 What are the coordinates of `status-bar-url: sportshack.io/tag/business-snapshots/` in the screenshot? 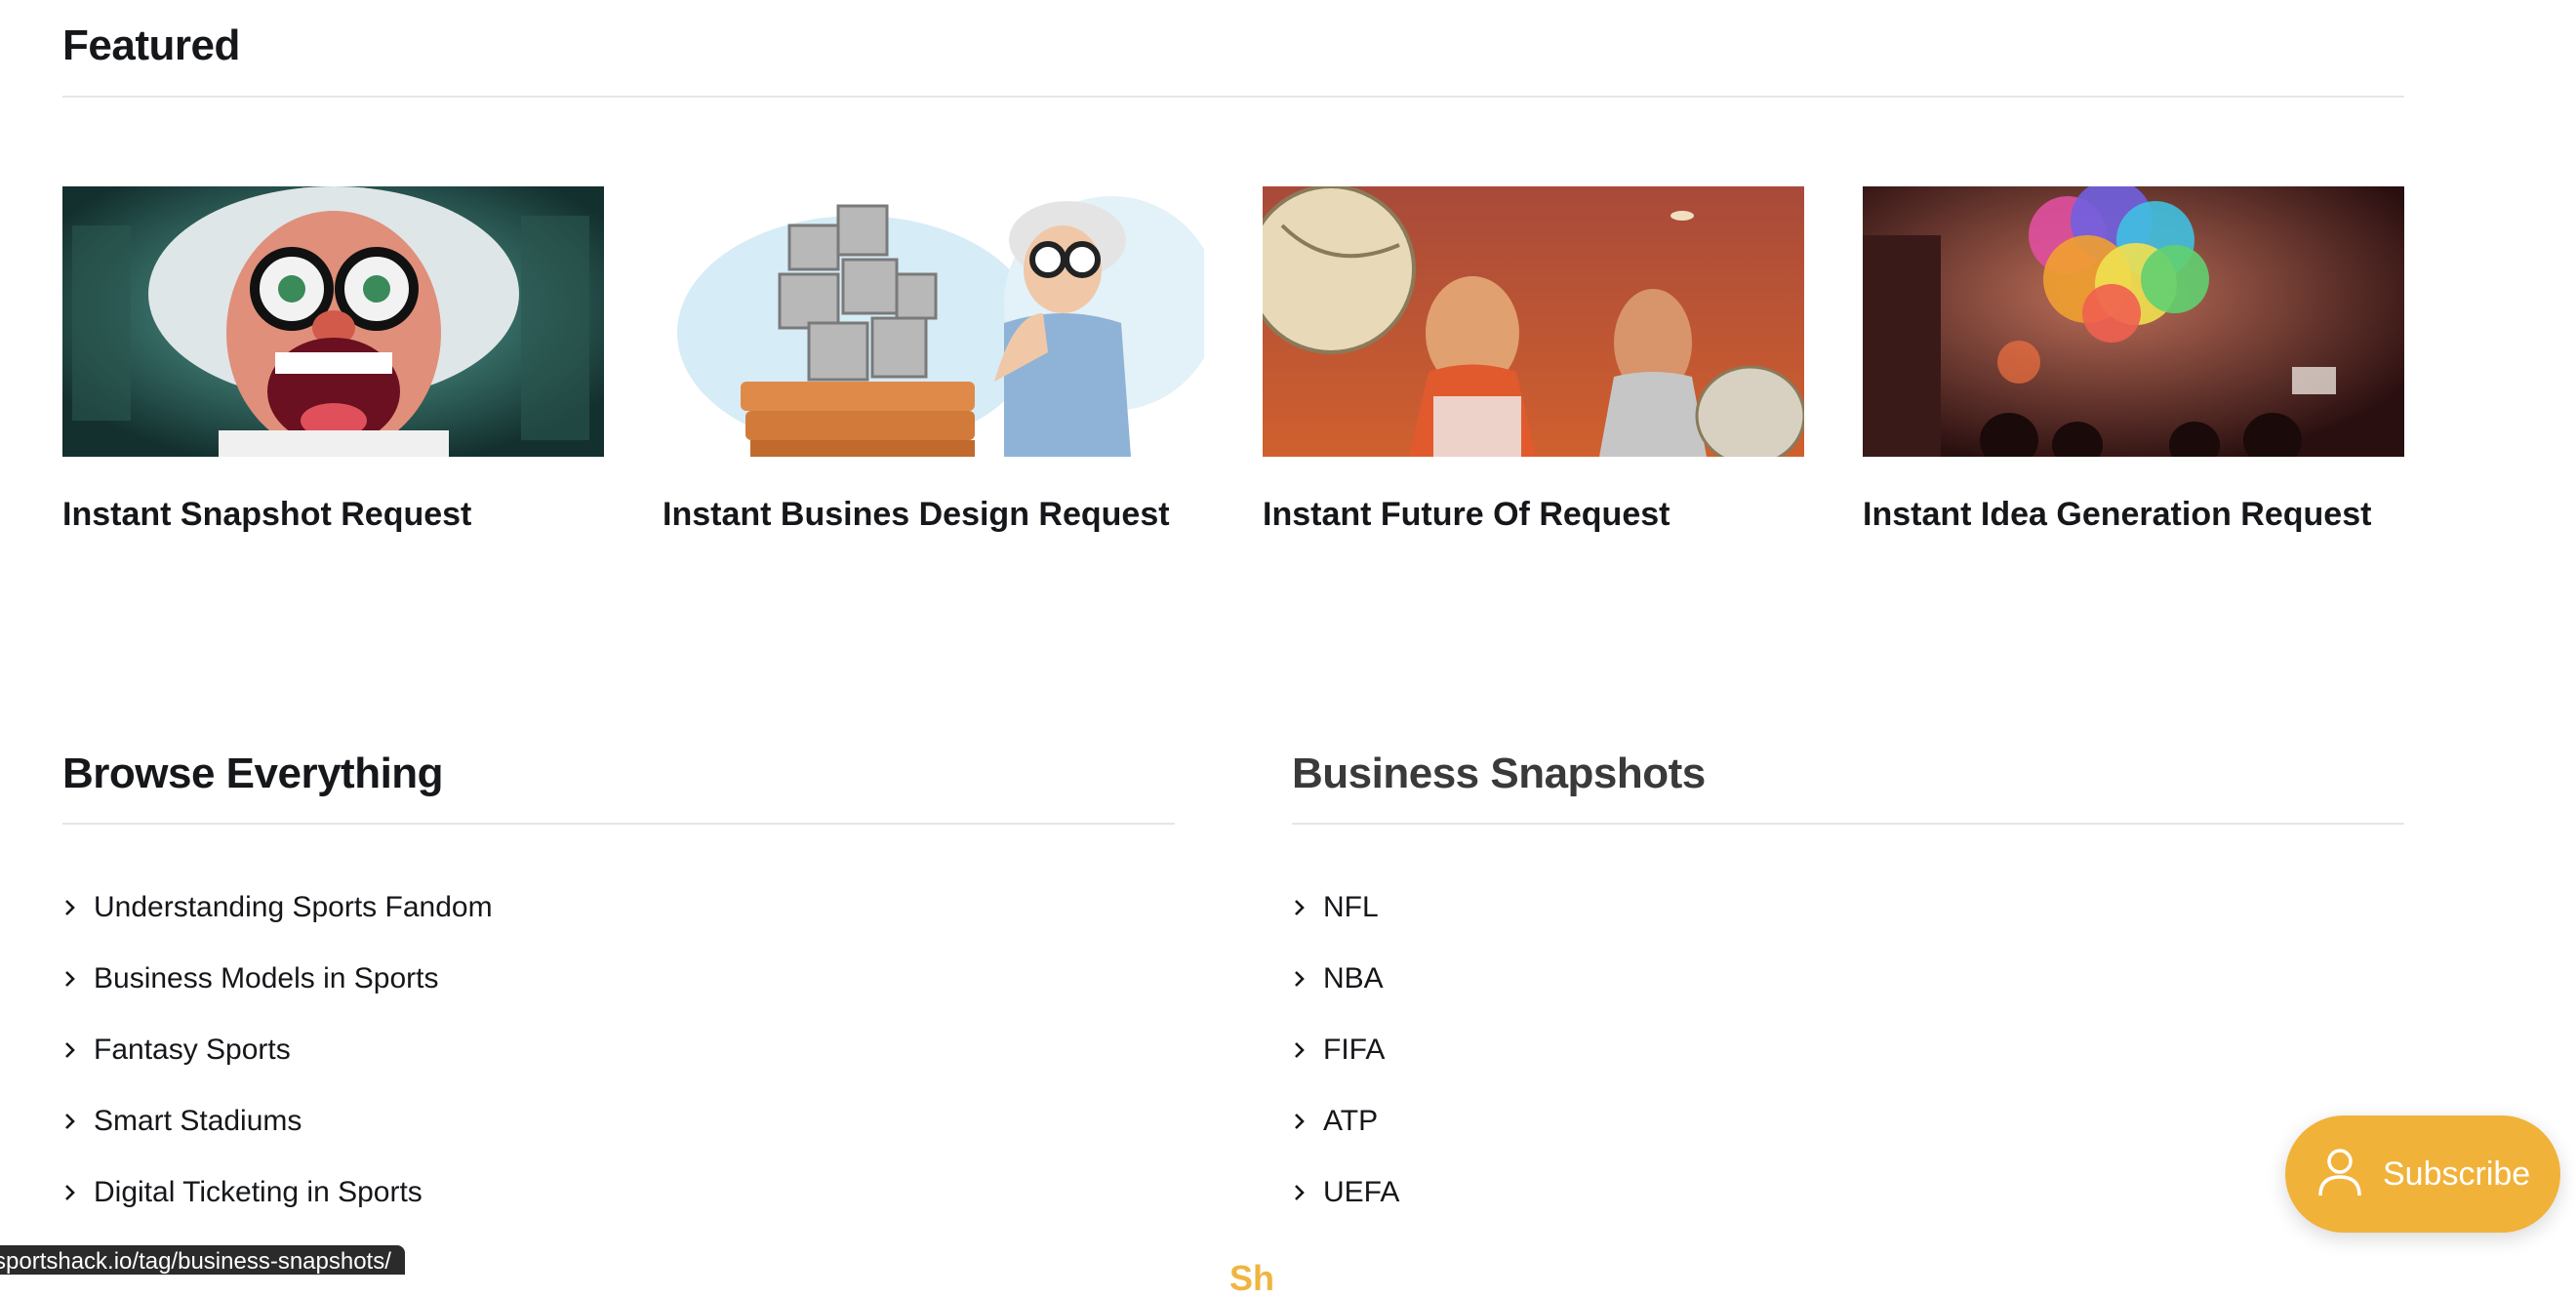 It's located at (202, 1260).